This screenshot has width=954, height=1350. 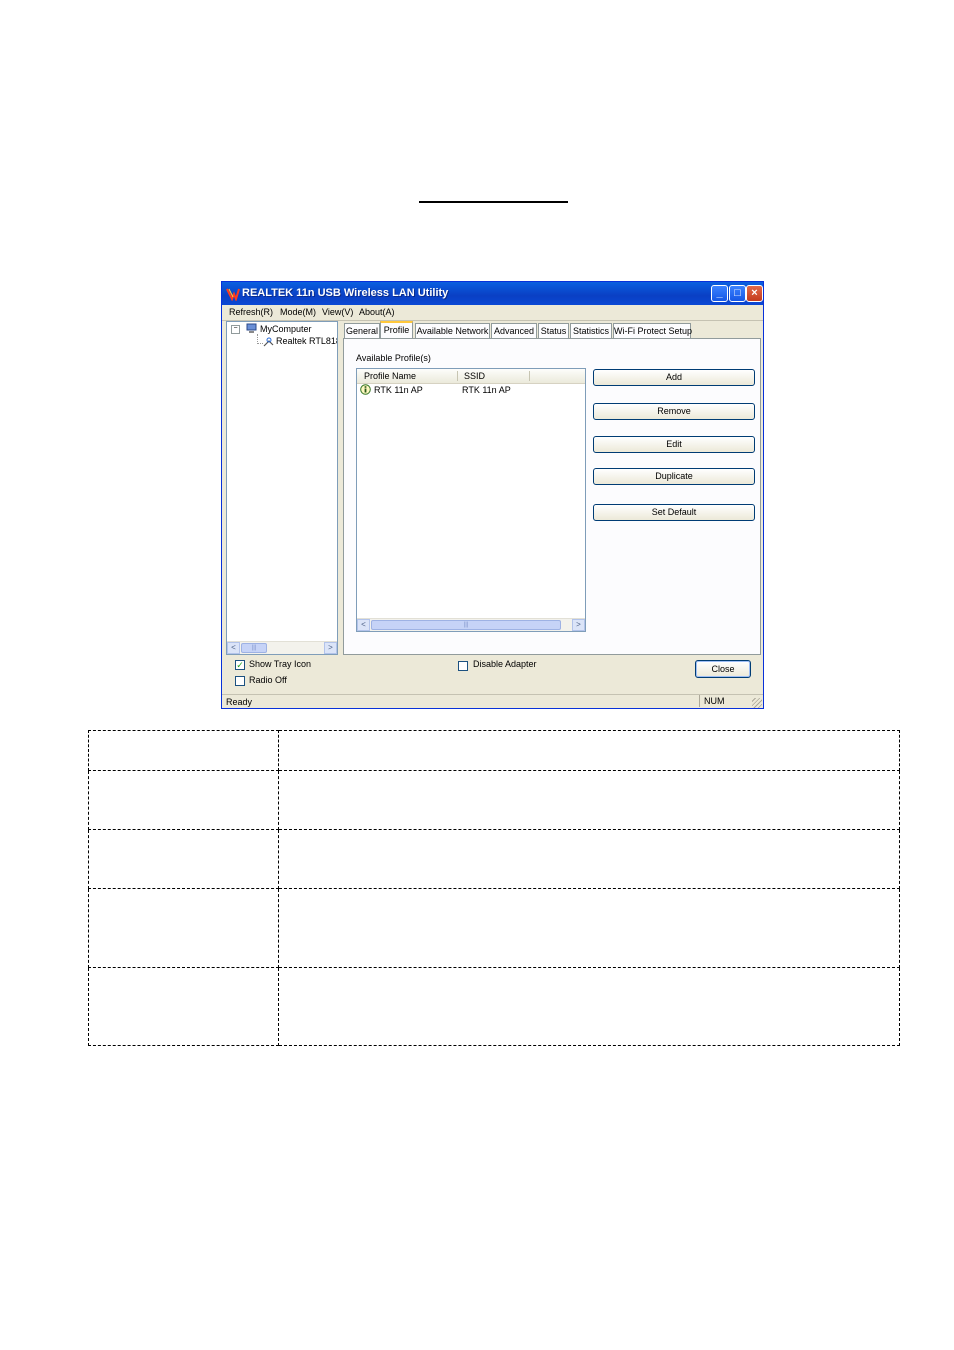 I want to click on menu-refresh: Refresh(R), so click(x=251, y=312).